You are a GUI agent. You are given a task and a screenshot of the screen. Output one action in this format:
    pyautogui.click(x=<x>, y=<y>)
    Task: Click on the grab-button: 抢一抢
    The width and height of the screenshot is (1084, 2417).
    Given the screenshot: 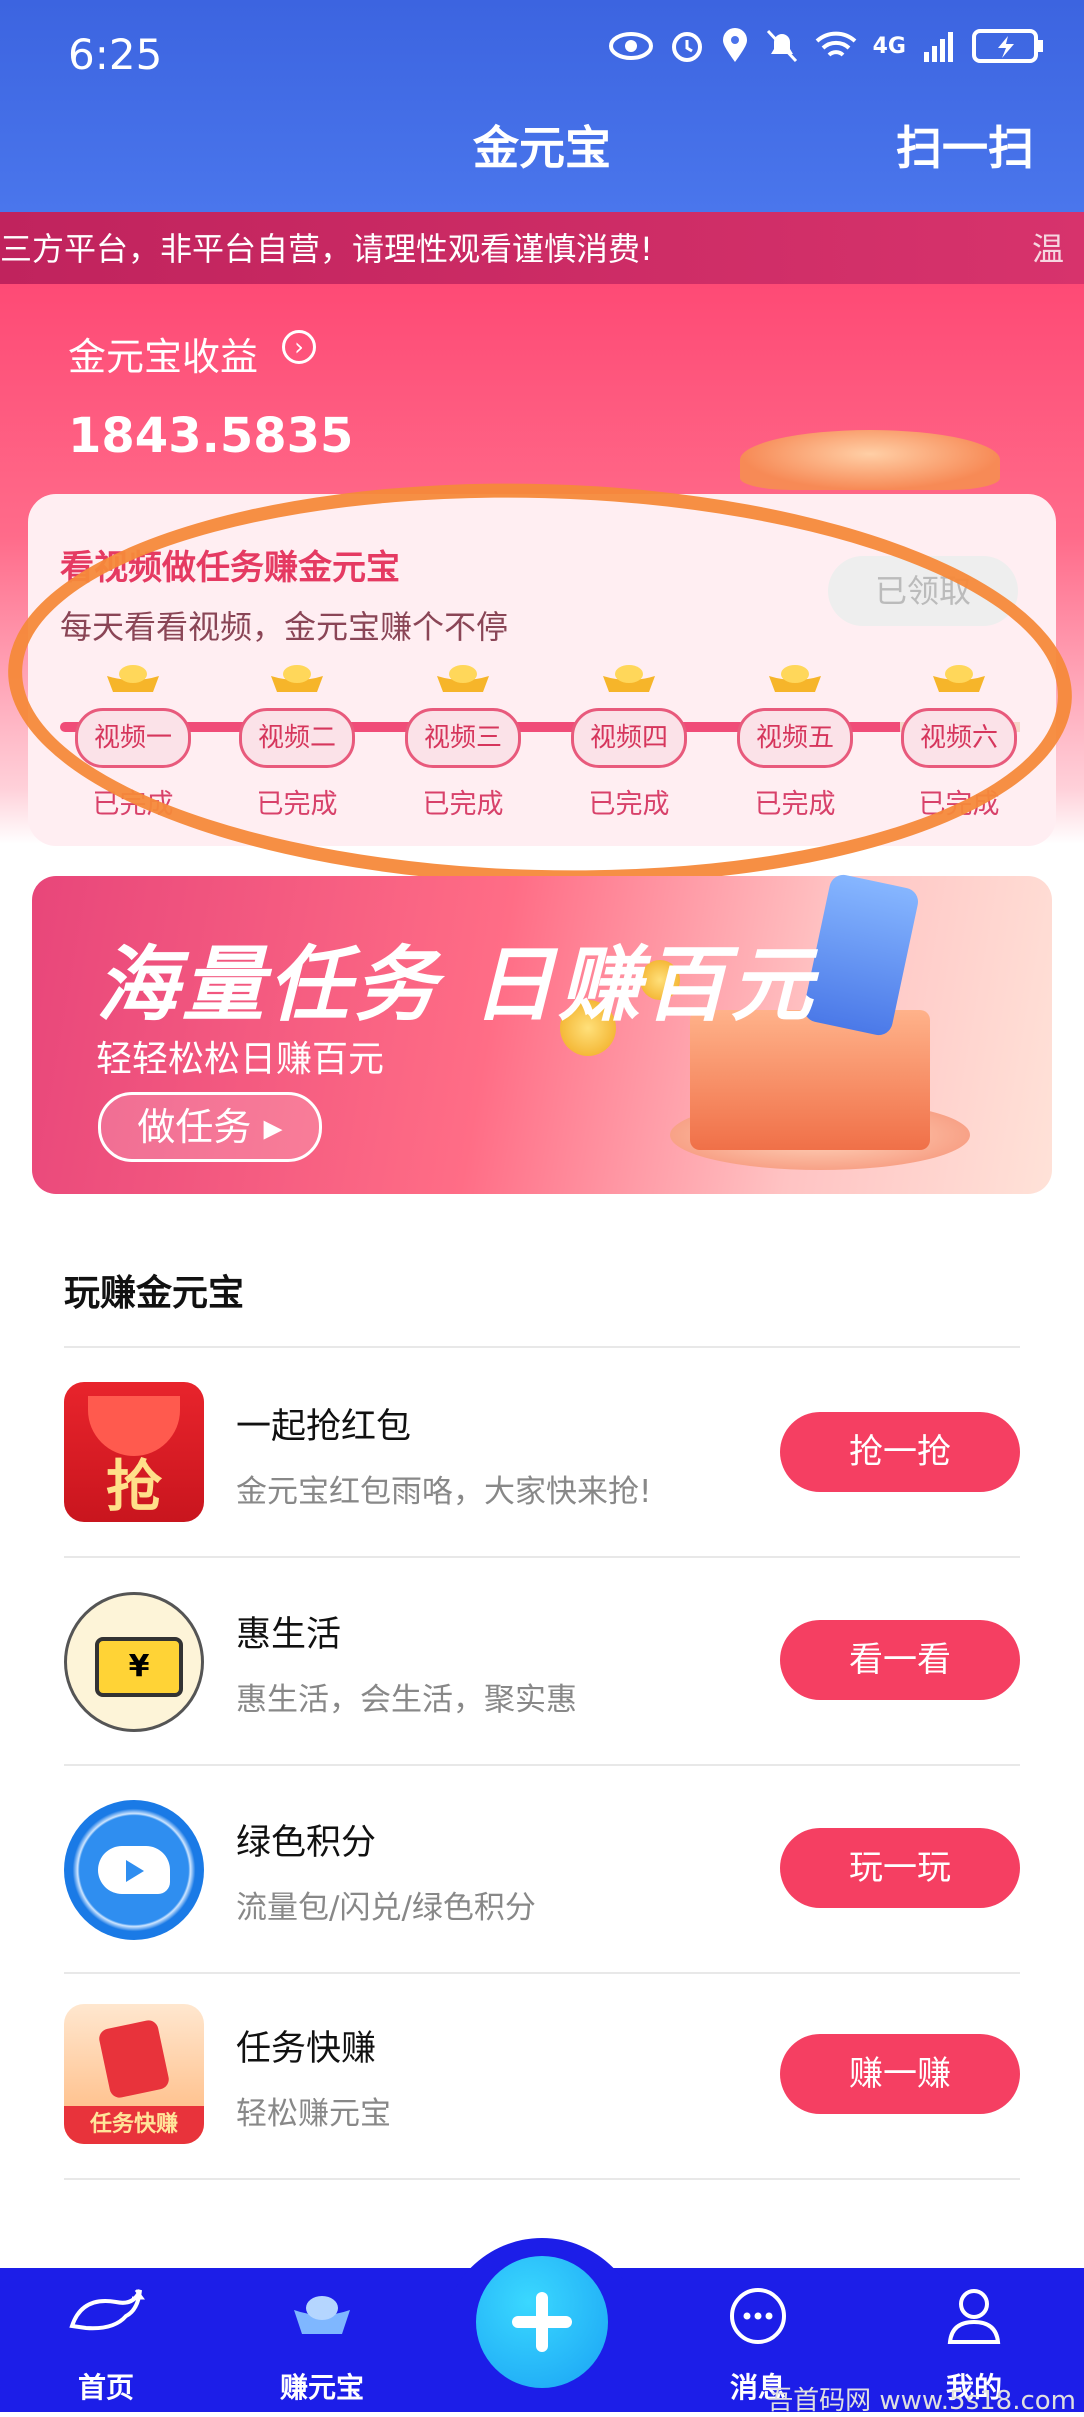 What is the action you would take?
    pyautogui.click(x=900, y=1452)
    